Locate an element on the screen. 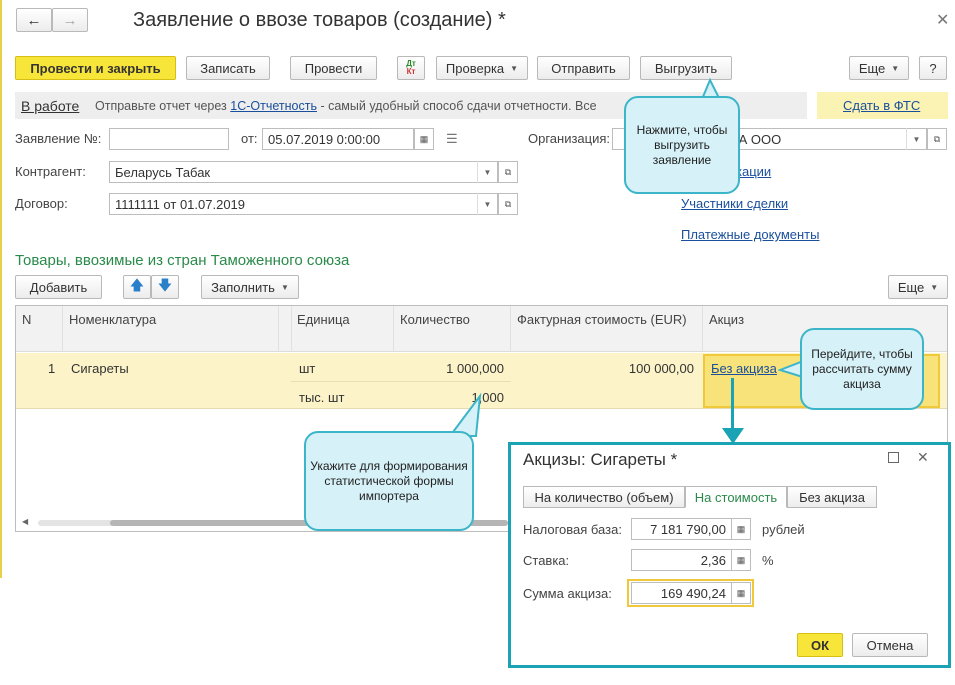 The height and width of the screenshot is (685, 955). status-state: В работе is located at coordinates (50, 106).